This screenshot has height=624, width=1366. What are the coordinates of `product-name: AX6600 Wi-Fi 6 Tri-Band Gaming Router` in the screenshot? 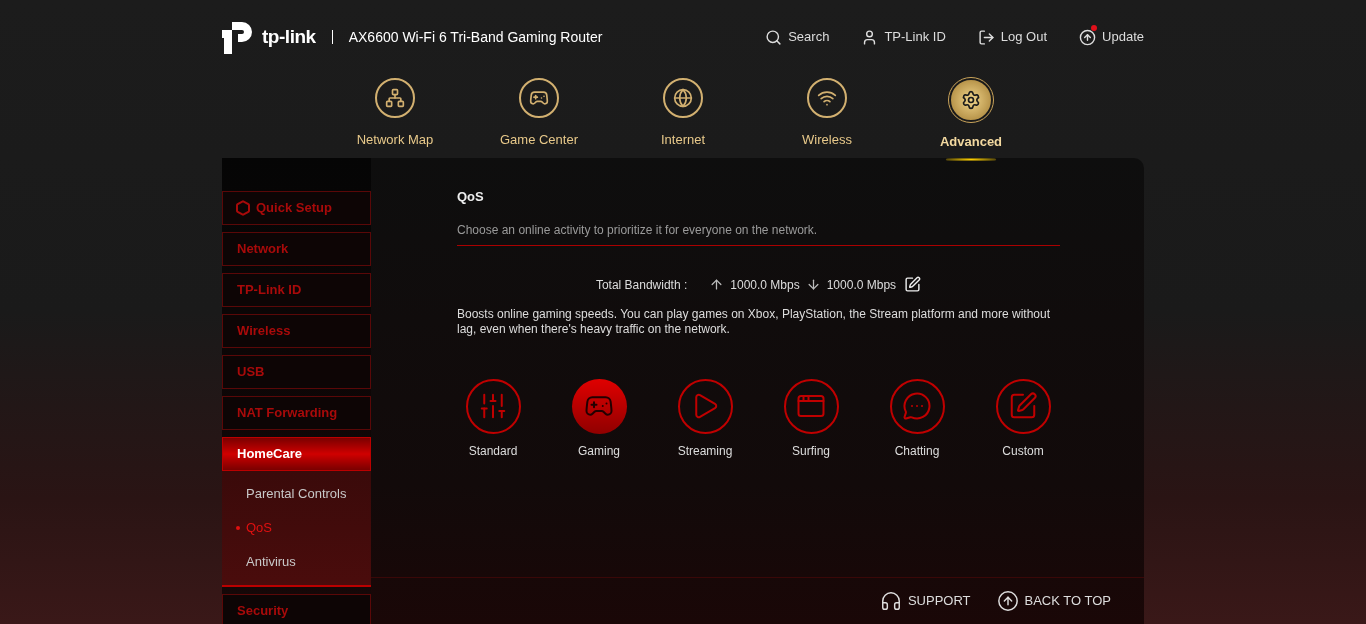 It's located at (475, 37).